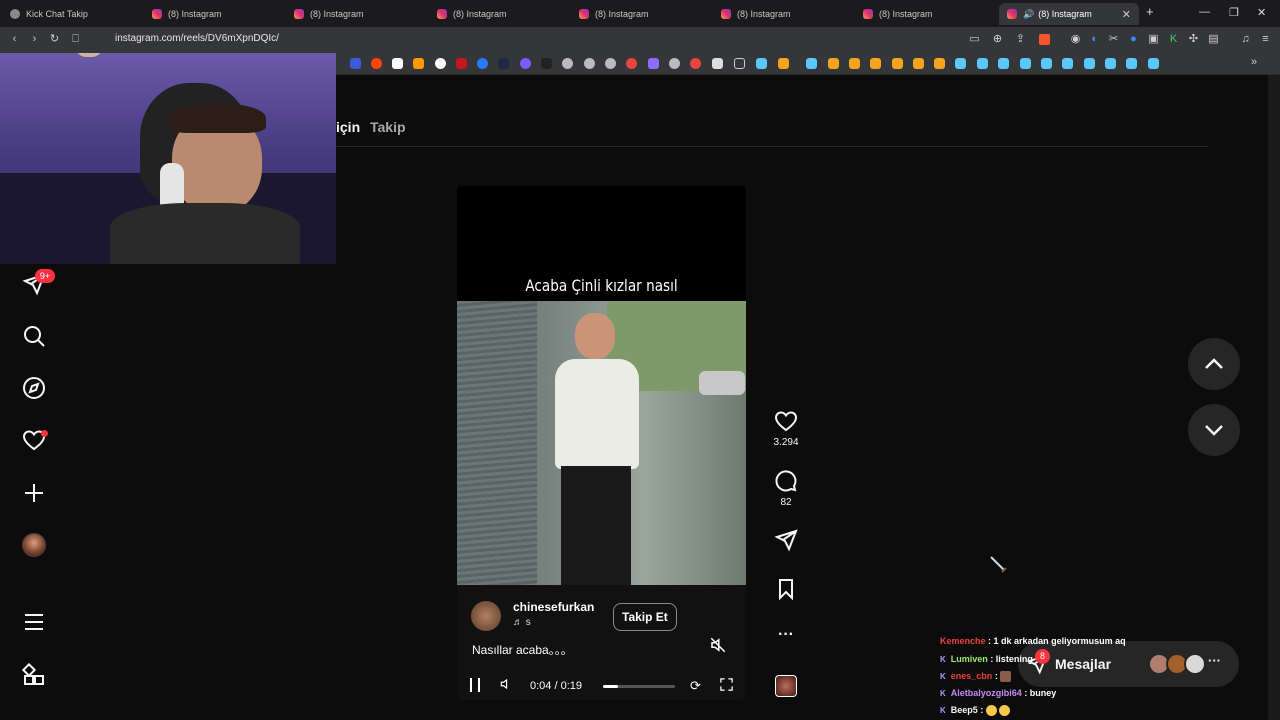 The image size is (1280, 720). Describe the element at coordinates (718, 645) in the screenshot. I see `mute-icon` at that location.